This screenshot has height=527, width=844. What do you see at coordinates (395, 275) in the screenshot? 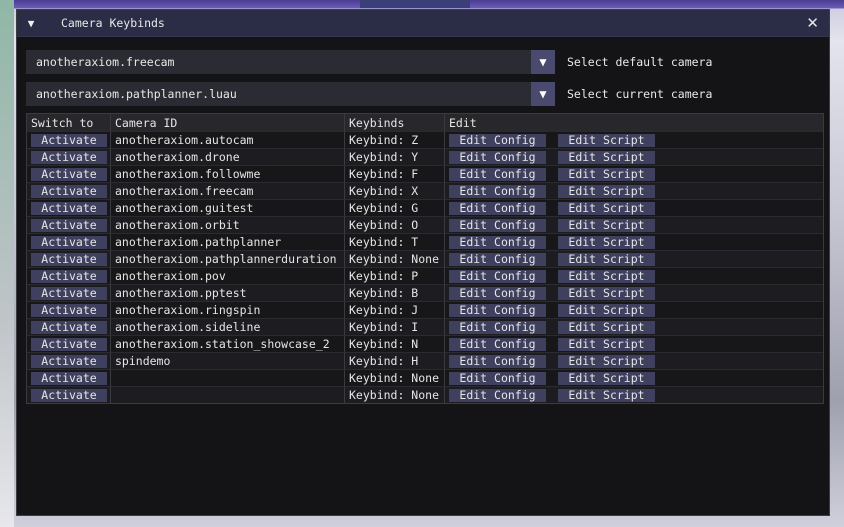
I see `keybind-cell: Keybind: P` at bounding box center [395, 275].